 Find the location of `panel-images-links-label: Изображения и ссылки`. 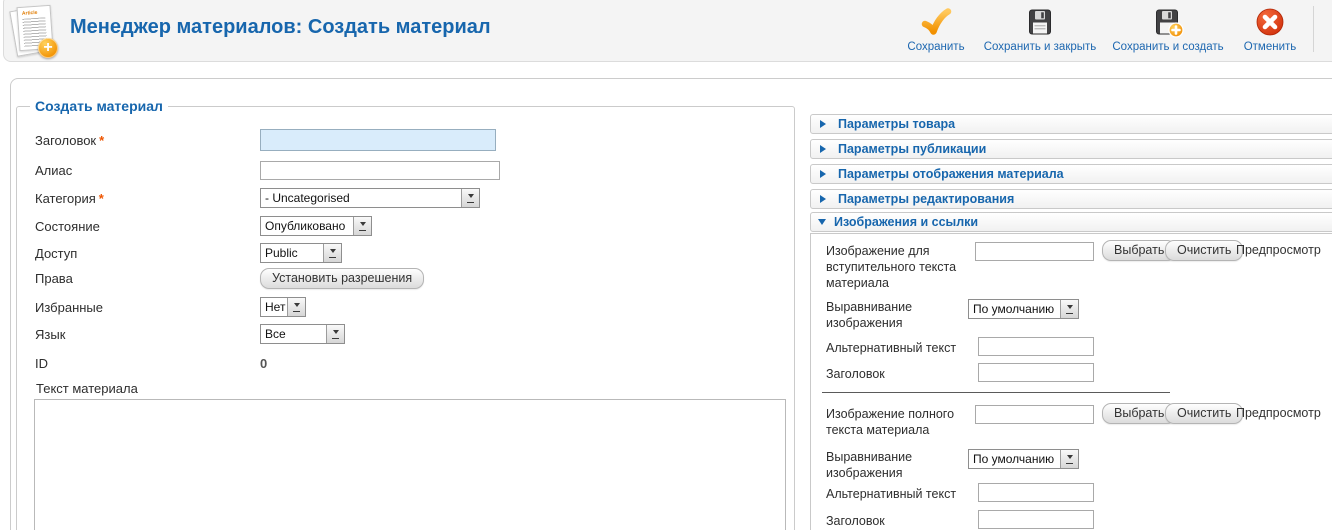

panel-images-links-label: Изображения и ссылки is located at coordinates (906, 222).